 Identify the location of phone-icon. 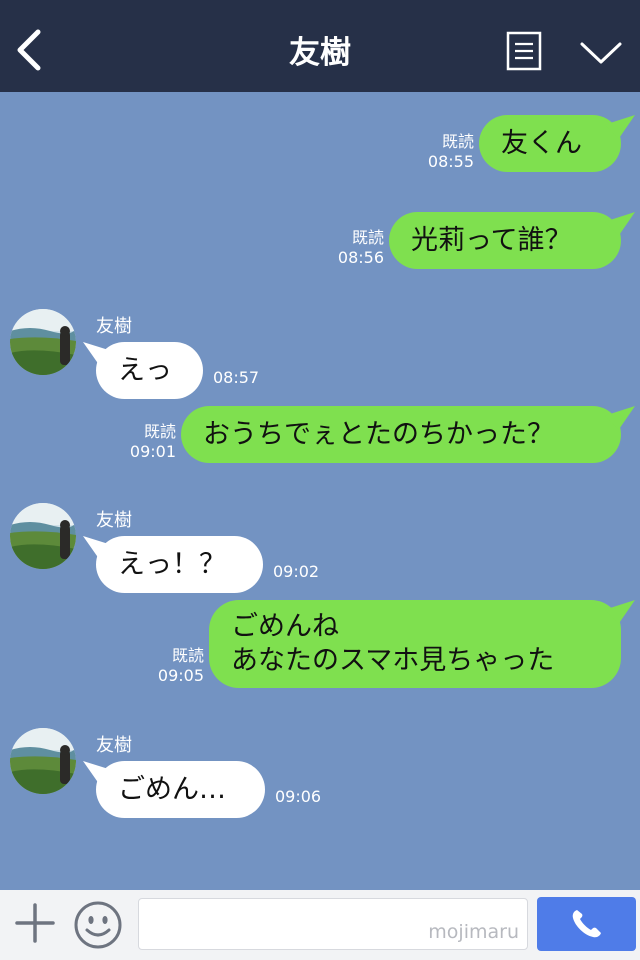
(586, 924).